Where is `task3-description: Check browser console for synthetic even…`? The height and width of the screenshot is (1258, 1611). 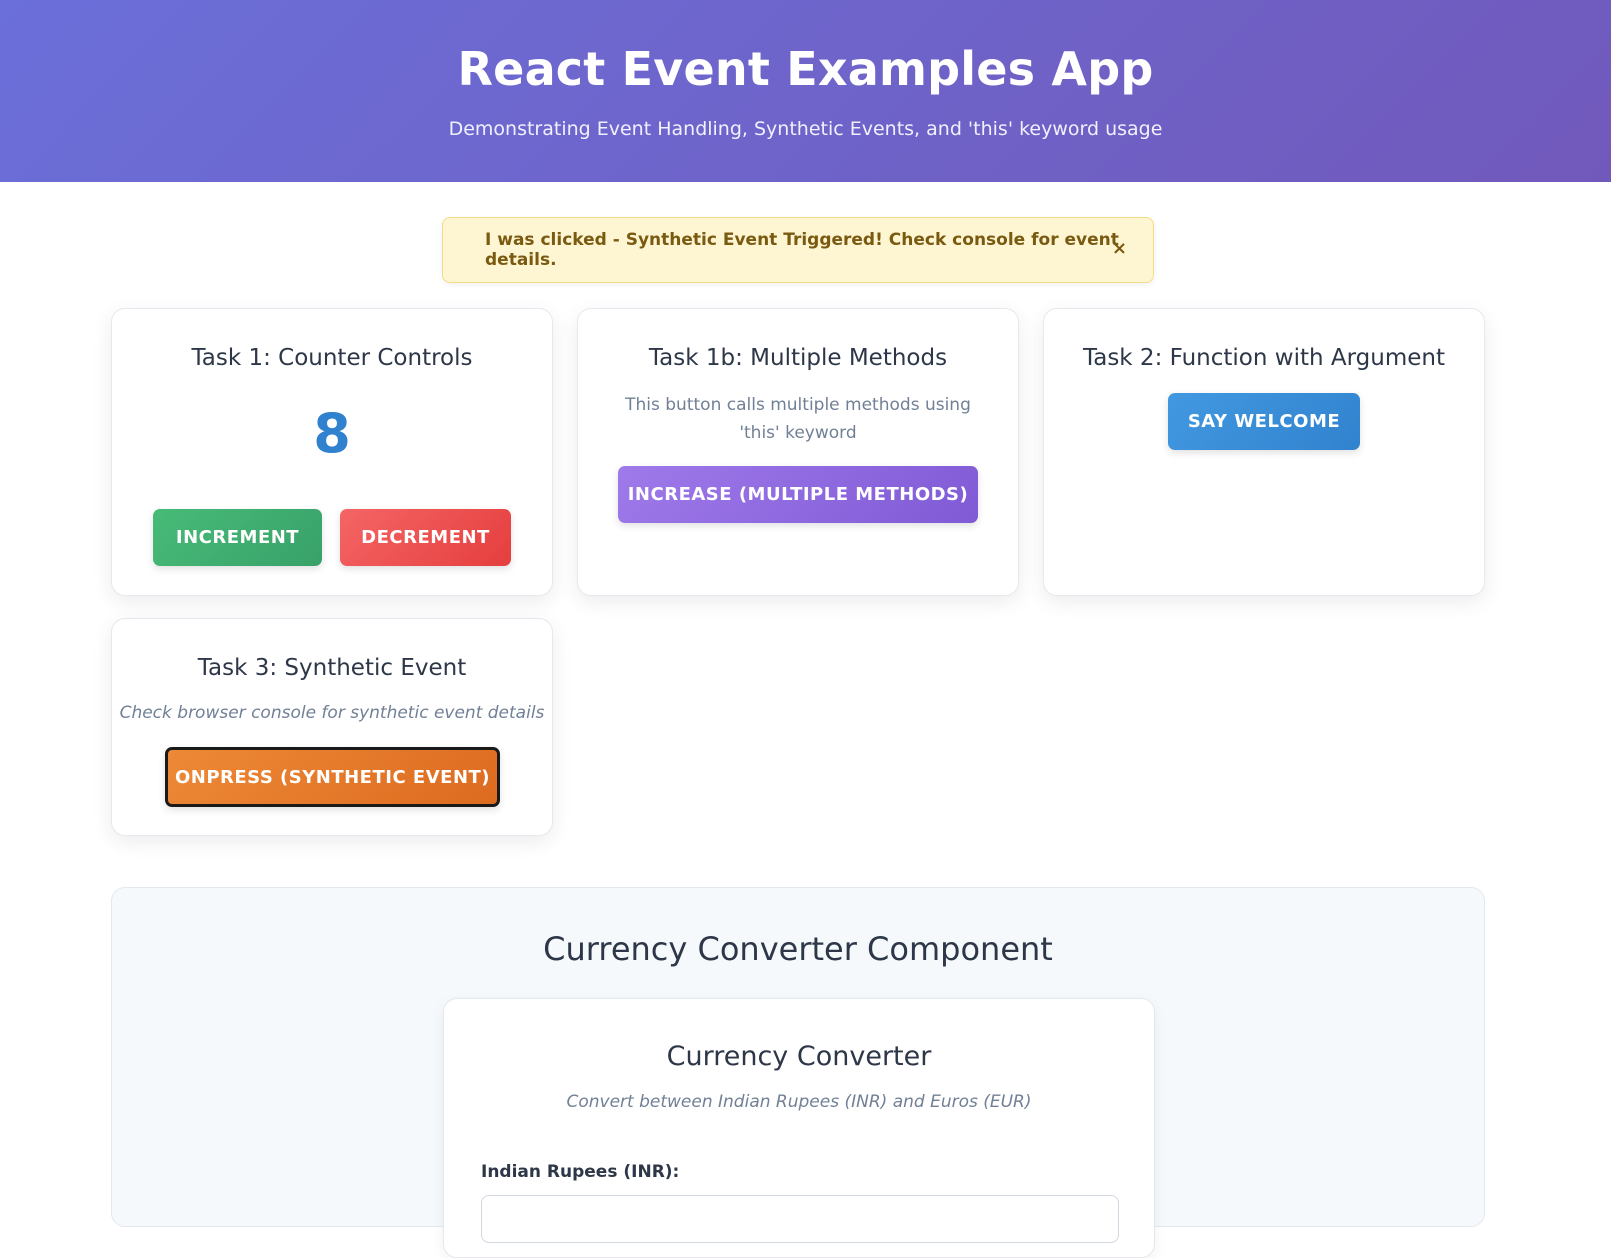
task3-description: Check browser console for synthetic even… is located at coordinates (332, 713).